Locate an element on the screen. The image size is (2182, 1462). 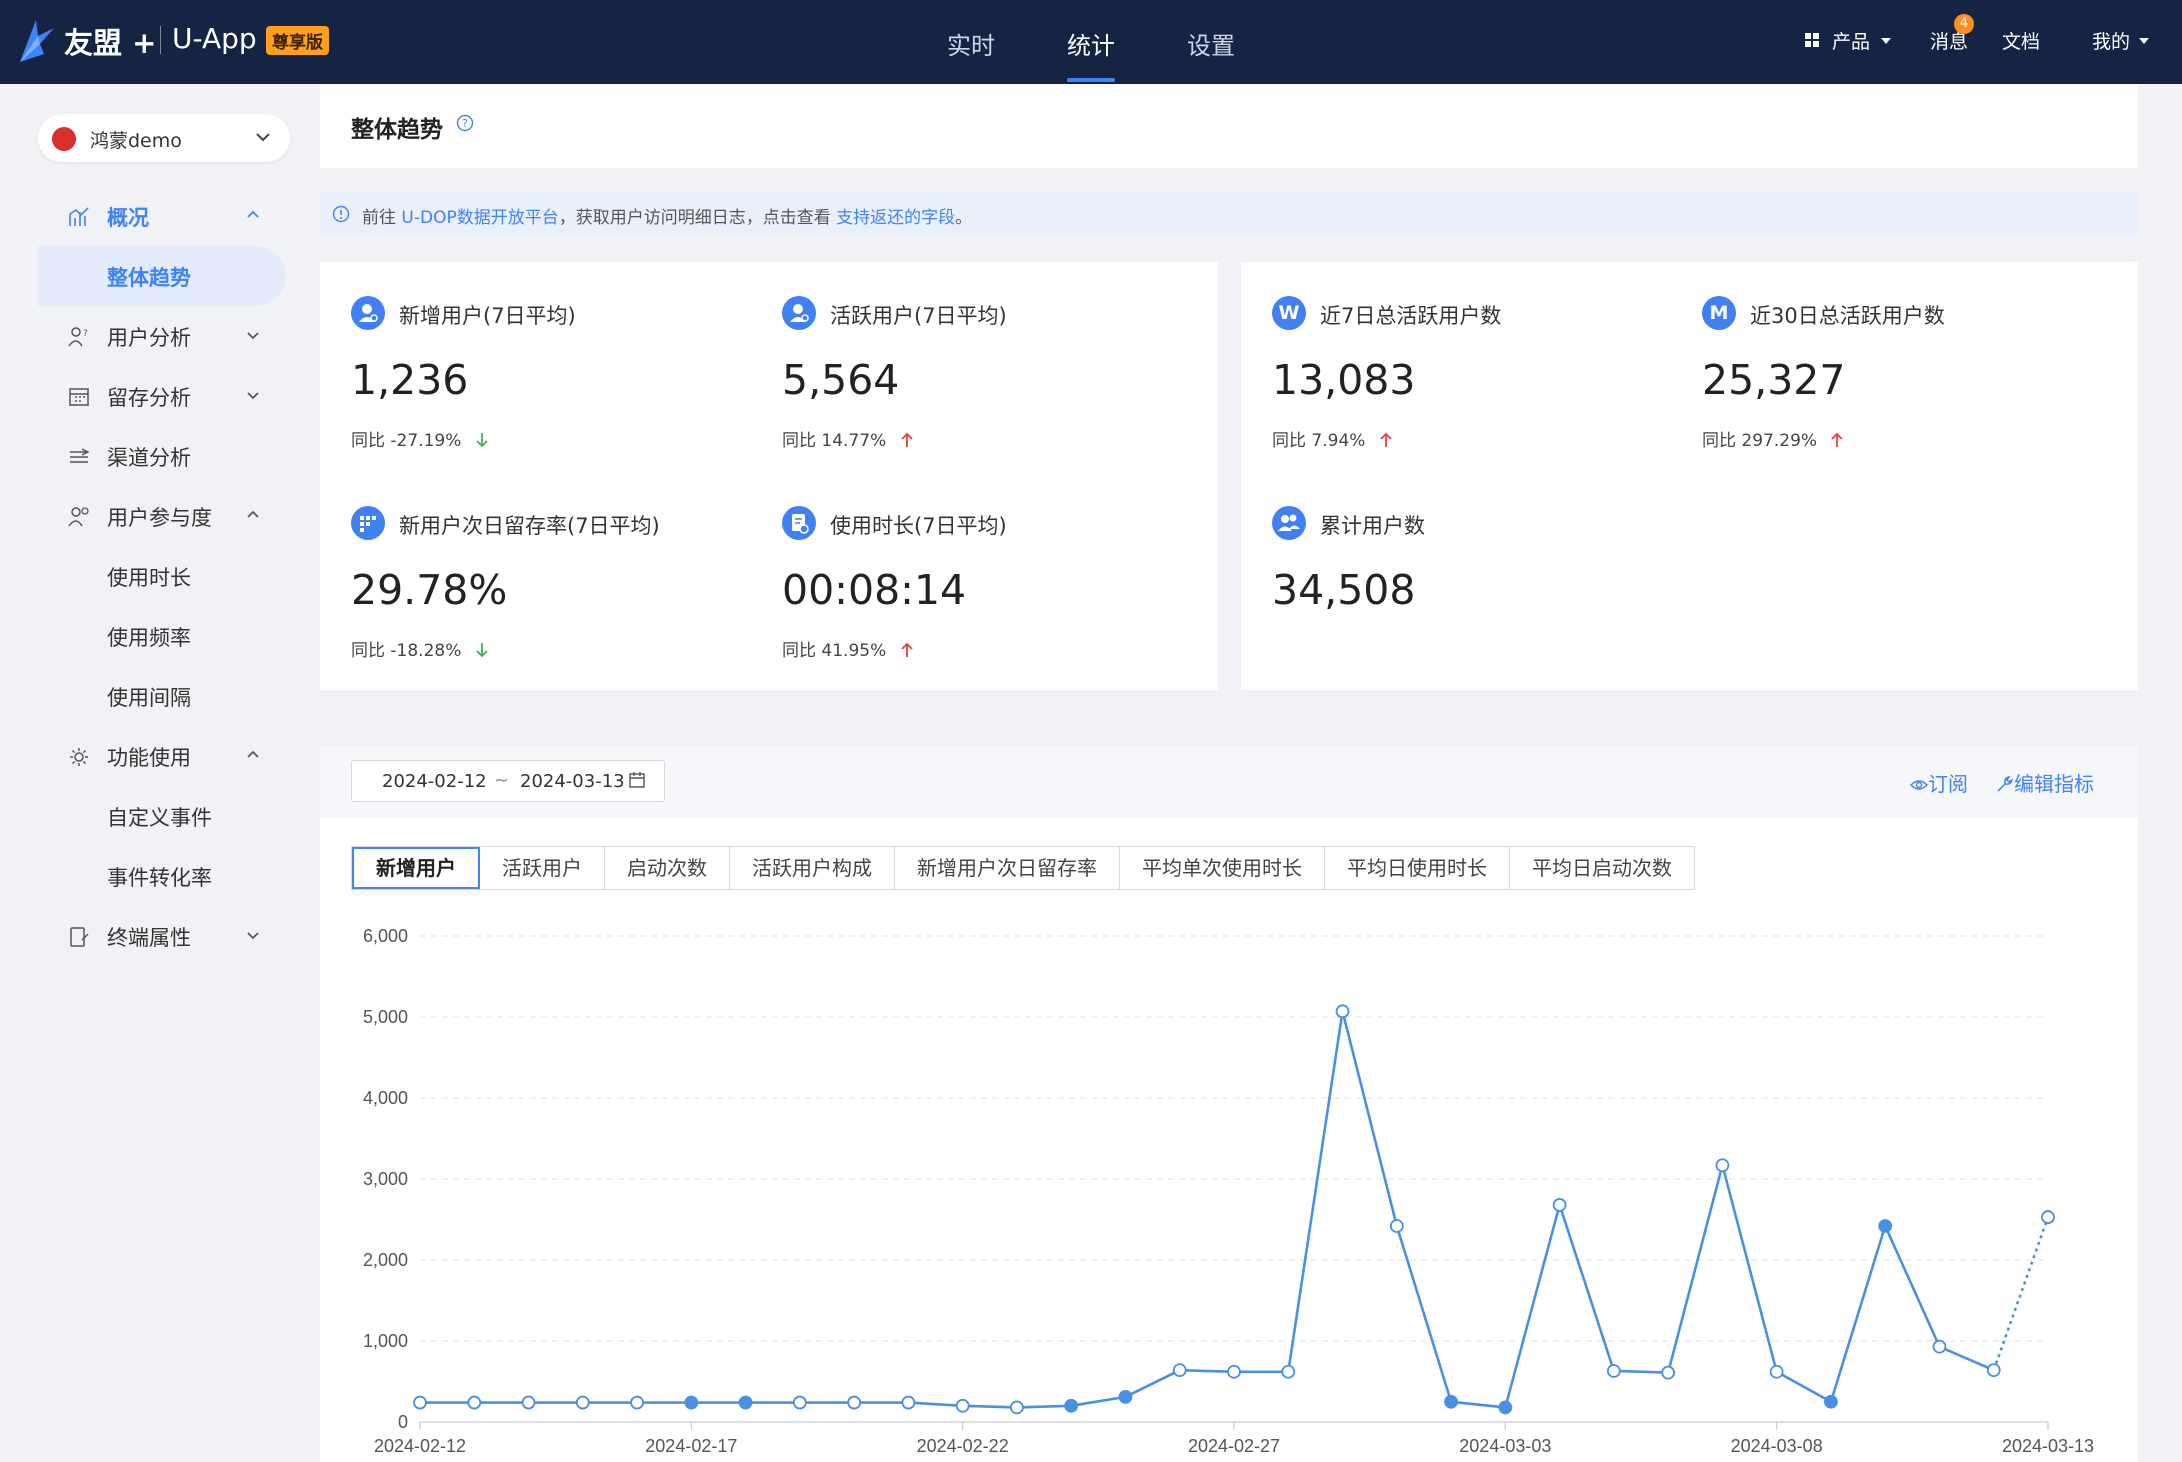
stat-value: 5,564 is located at coordinates (841, 380).